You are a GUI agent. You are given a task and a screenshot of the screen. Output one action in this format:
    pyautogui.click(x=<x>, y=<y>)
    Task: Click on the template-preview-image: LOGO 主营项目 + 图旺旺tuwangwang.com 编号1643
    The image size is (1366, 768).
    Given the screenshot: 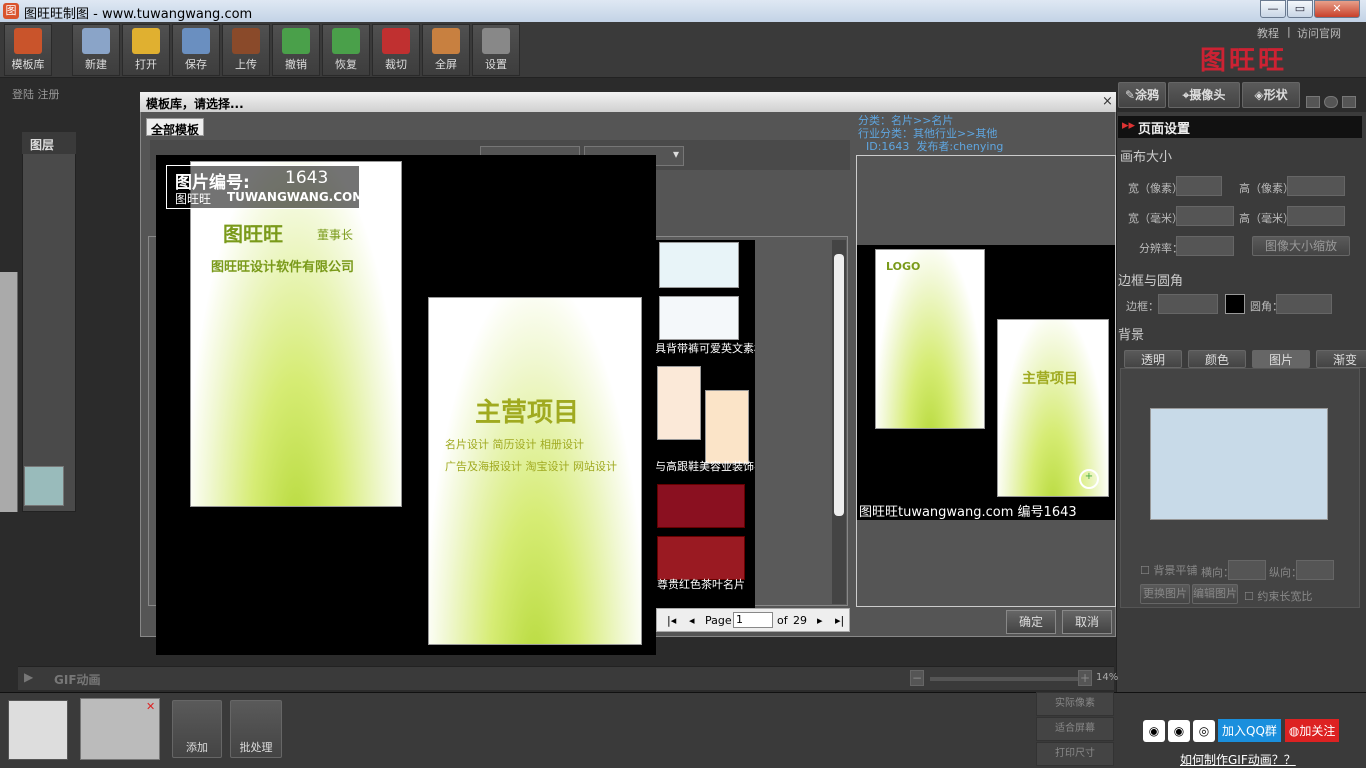 What is the action you would take?
    pyautogui.click(x=986, y=382)
    